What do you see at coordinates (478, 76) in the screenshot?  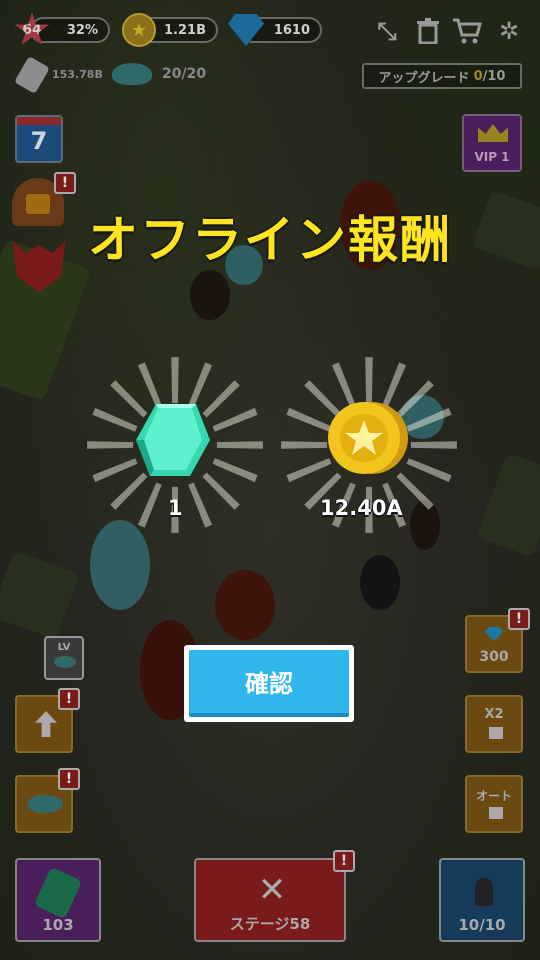 I see `upgrade-current: 0` at bounding box center [478, 76].